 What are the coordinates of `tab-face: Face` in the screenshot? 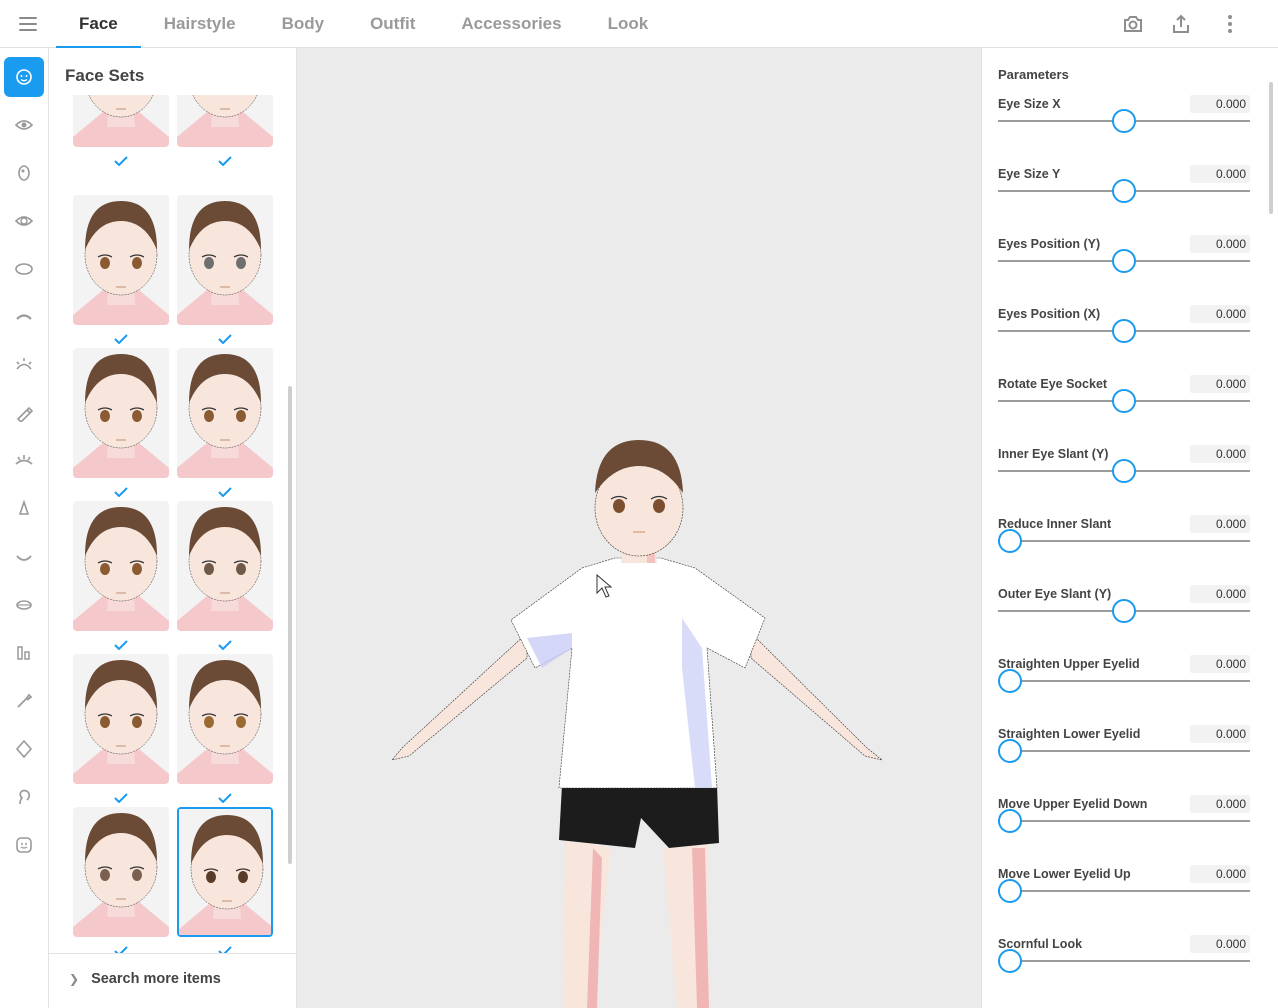 It's located at (98, 24).